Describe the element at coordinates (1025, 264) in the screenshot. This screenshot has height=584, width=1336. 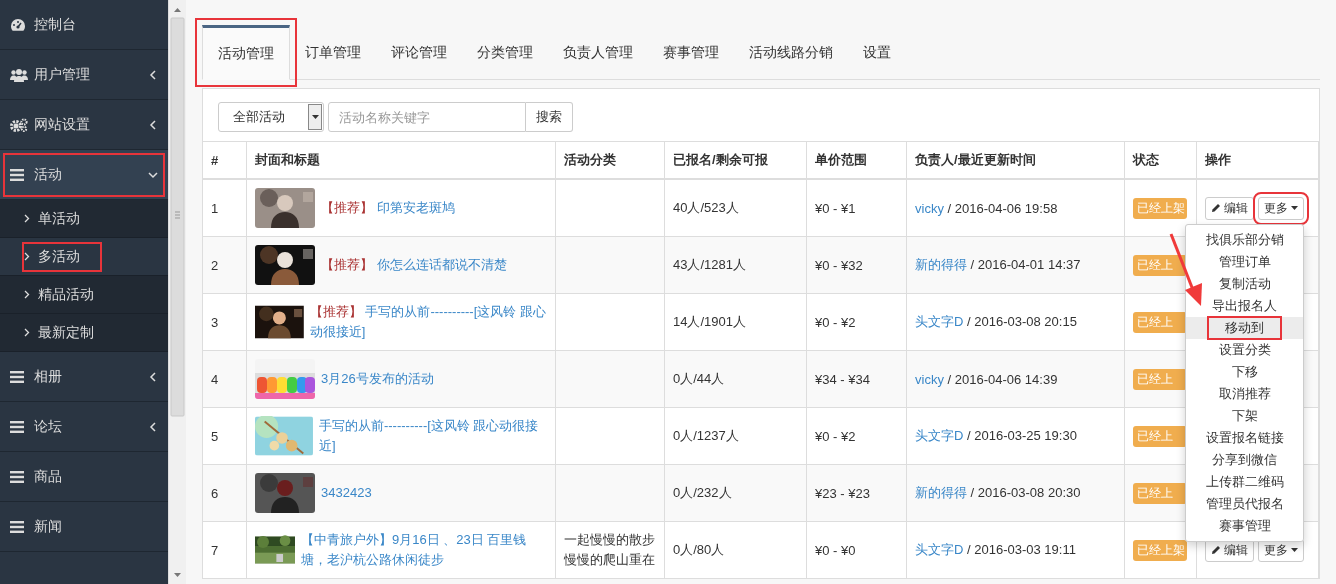
I see `update-time: / 2016-04-01 14:37` at that location.